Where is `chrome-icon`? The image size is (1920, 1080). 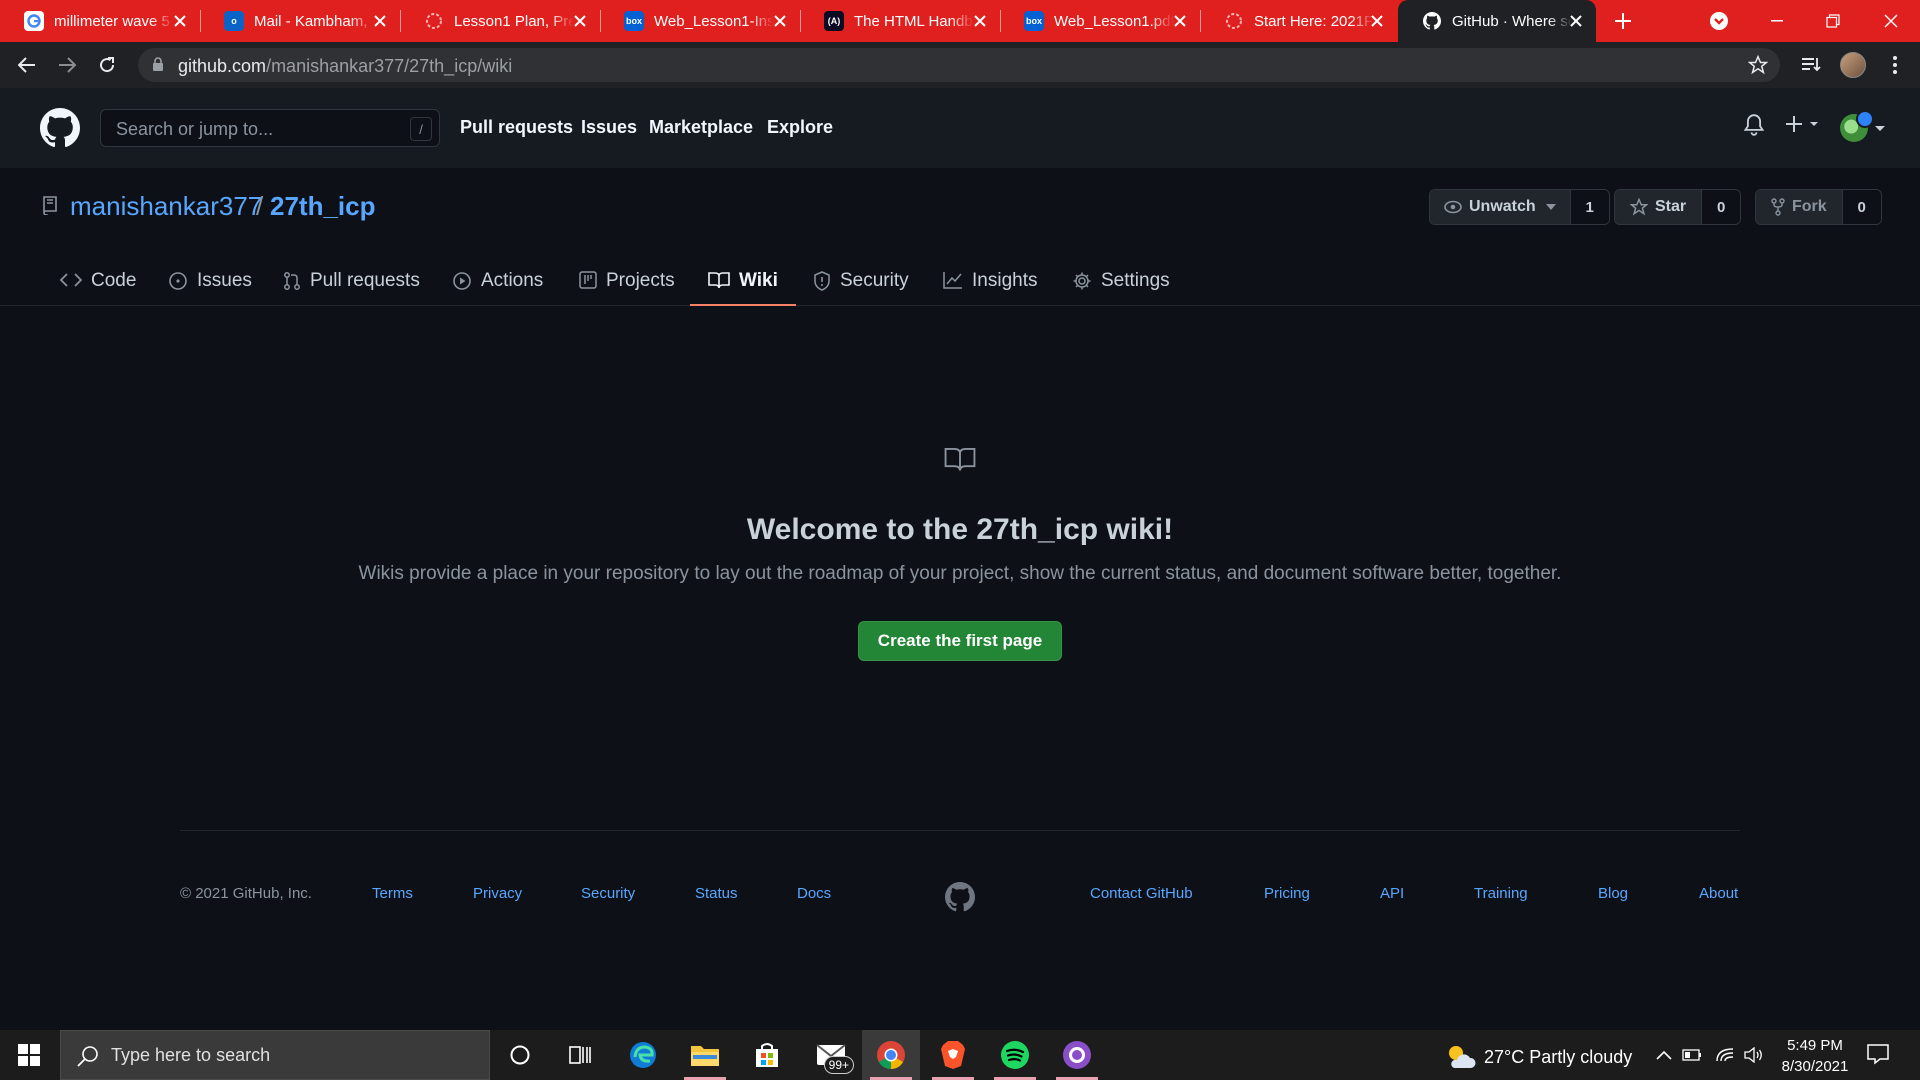 chrome-icon is located at coordinates (891, 1055).